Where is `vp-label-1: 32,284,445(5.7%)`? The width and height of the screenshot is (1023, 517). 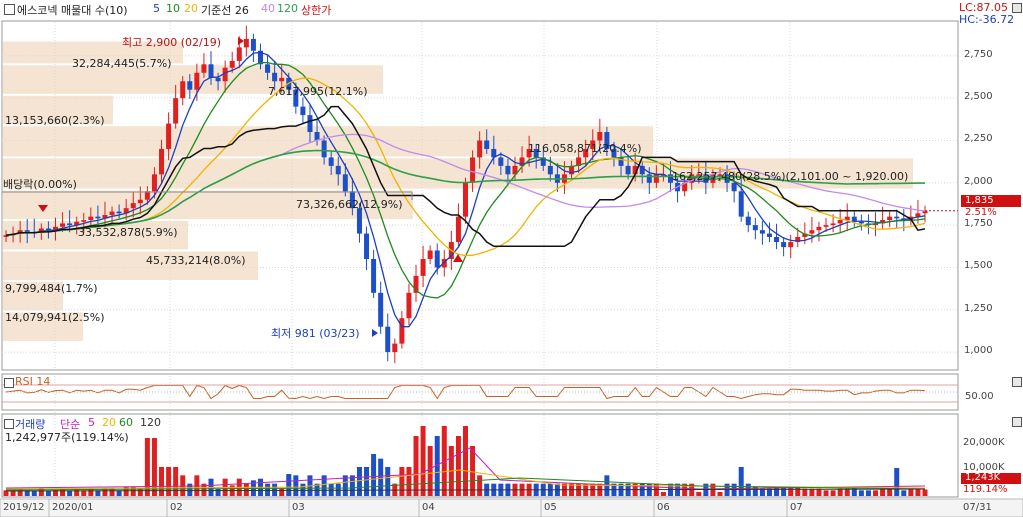
vp-label-1: 32,284,445(5.7%) is located at coordinates (122, 63).